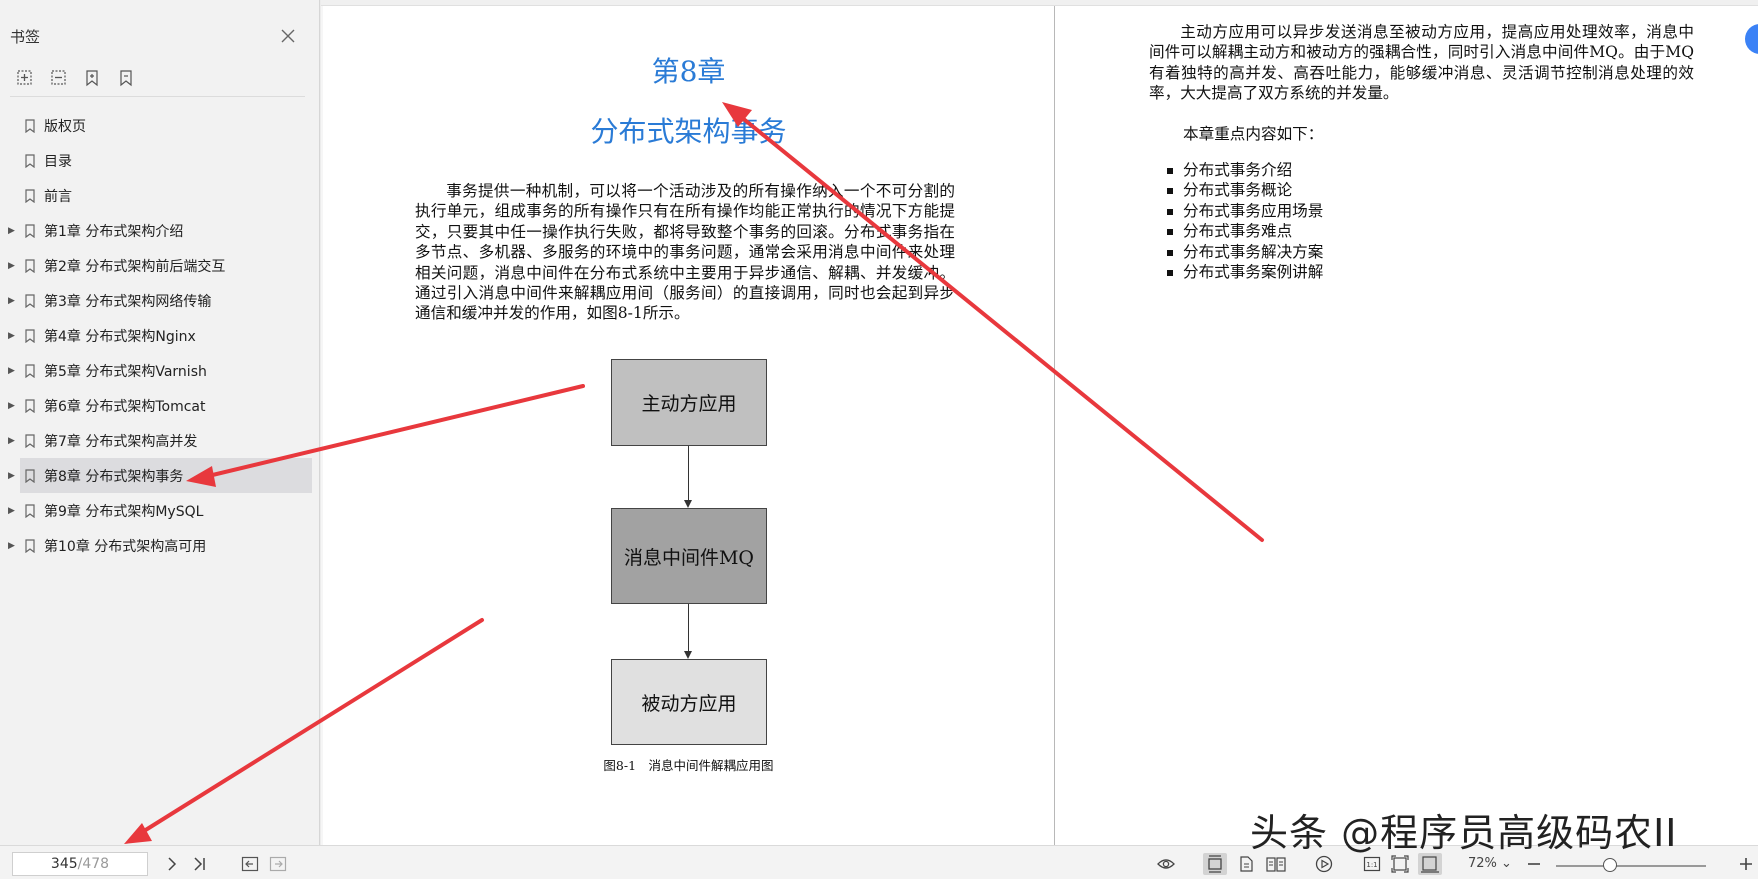 The height and width of the screenshot is (879, 1758). What do you see at coordinates (65, 126) in the screenshot?
I see `bookmark-label: 版权页` at bounding box center [65, 126].